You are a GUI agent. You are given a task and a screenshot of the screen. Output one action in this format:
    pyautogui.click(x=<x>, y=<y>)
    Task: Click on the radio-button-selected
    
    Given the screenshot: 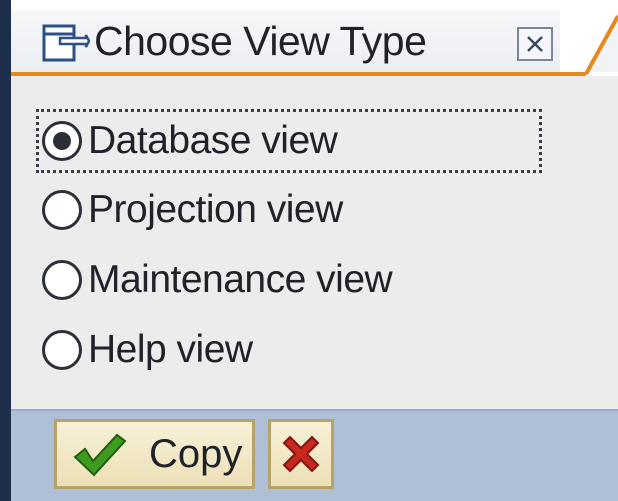 What is the action you would take?
    pyautogui.click(x=62, y=141)
    